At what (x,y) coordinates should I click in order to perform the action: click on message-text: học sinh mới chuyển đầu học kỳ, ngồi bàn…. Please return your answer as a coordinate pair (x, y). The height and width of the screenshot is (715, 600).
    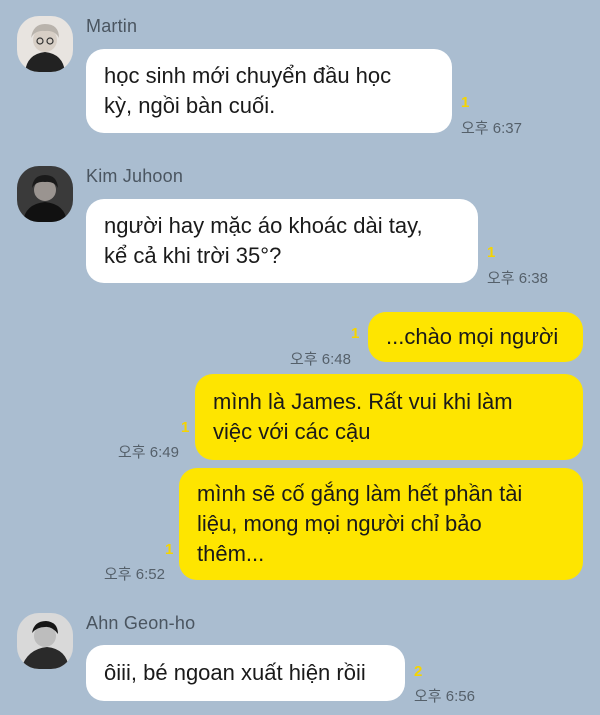
    Looking at the image, I should click on (248, 90).